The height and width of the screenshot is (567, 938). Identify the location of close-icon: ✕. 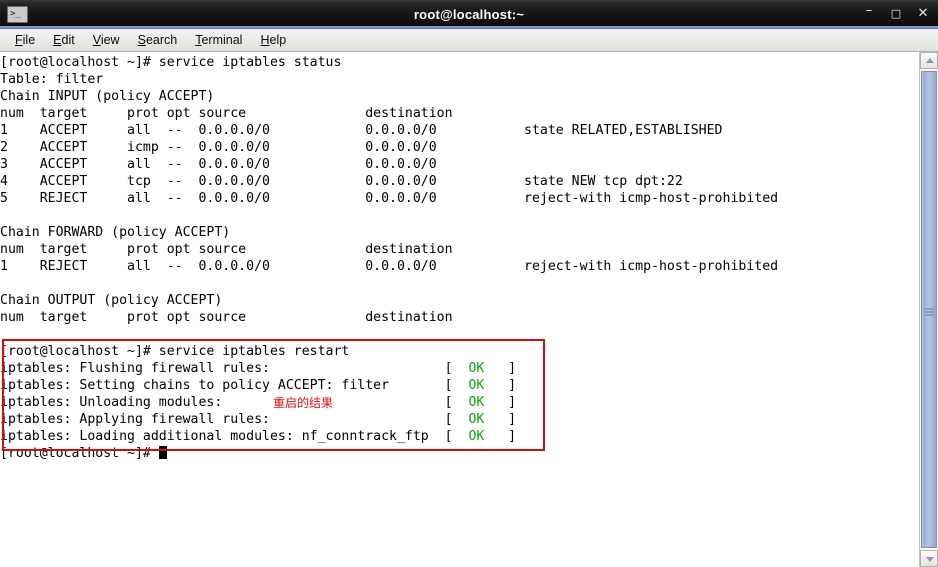
(923, 13).